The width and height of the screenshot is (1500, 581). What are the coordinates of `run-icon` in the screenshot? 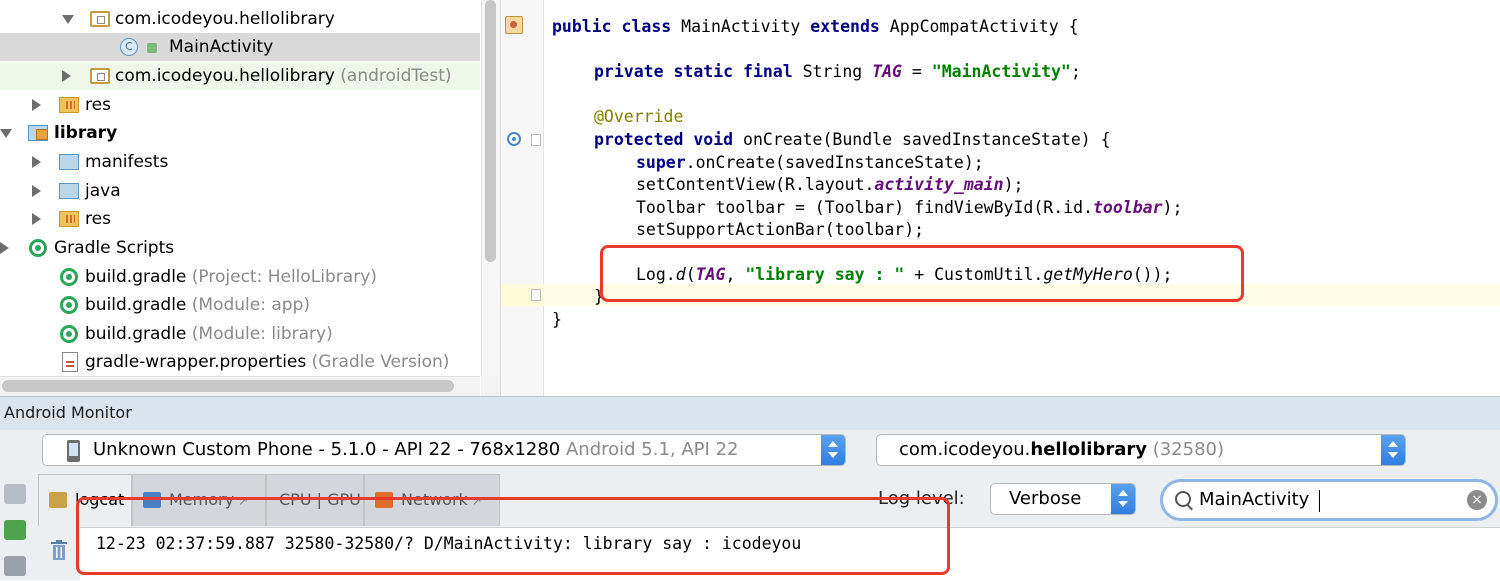 It's located at (15, 530).